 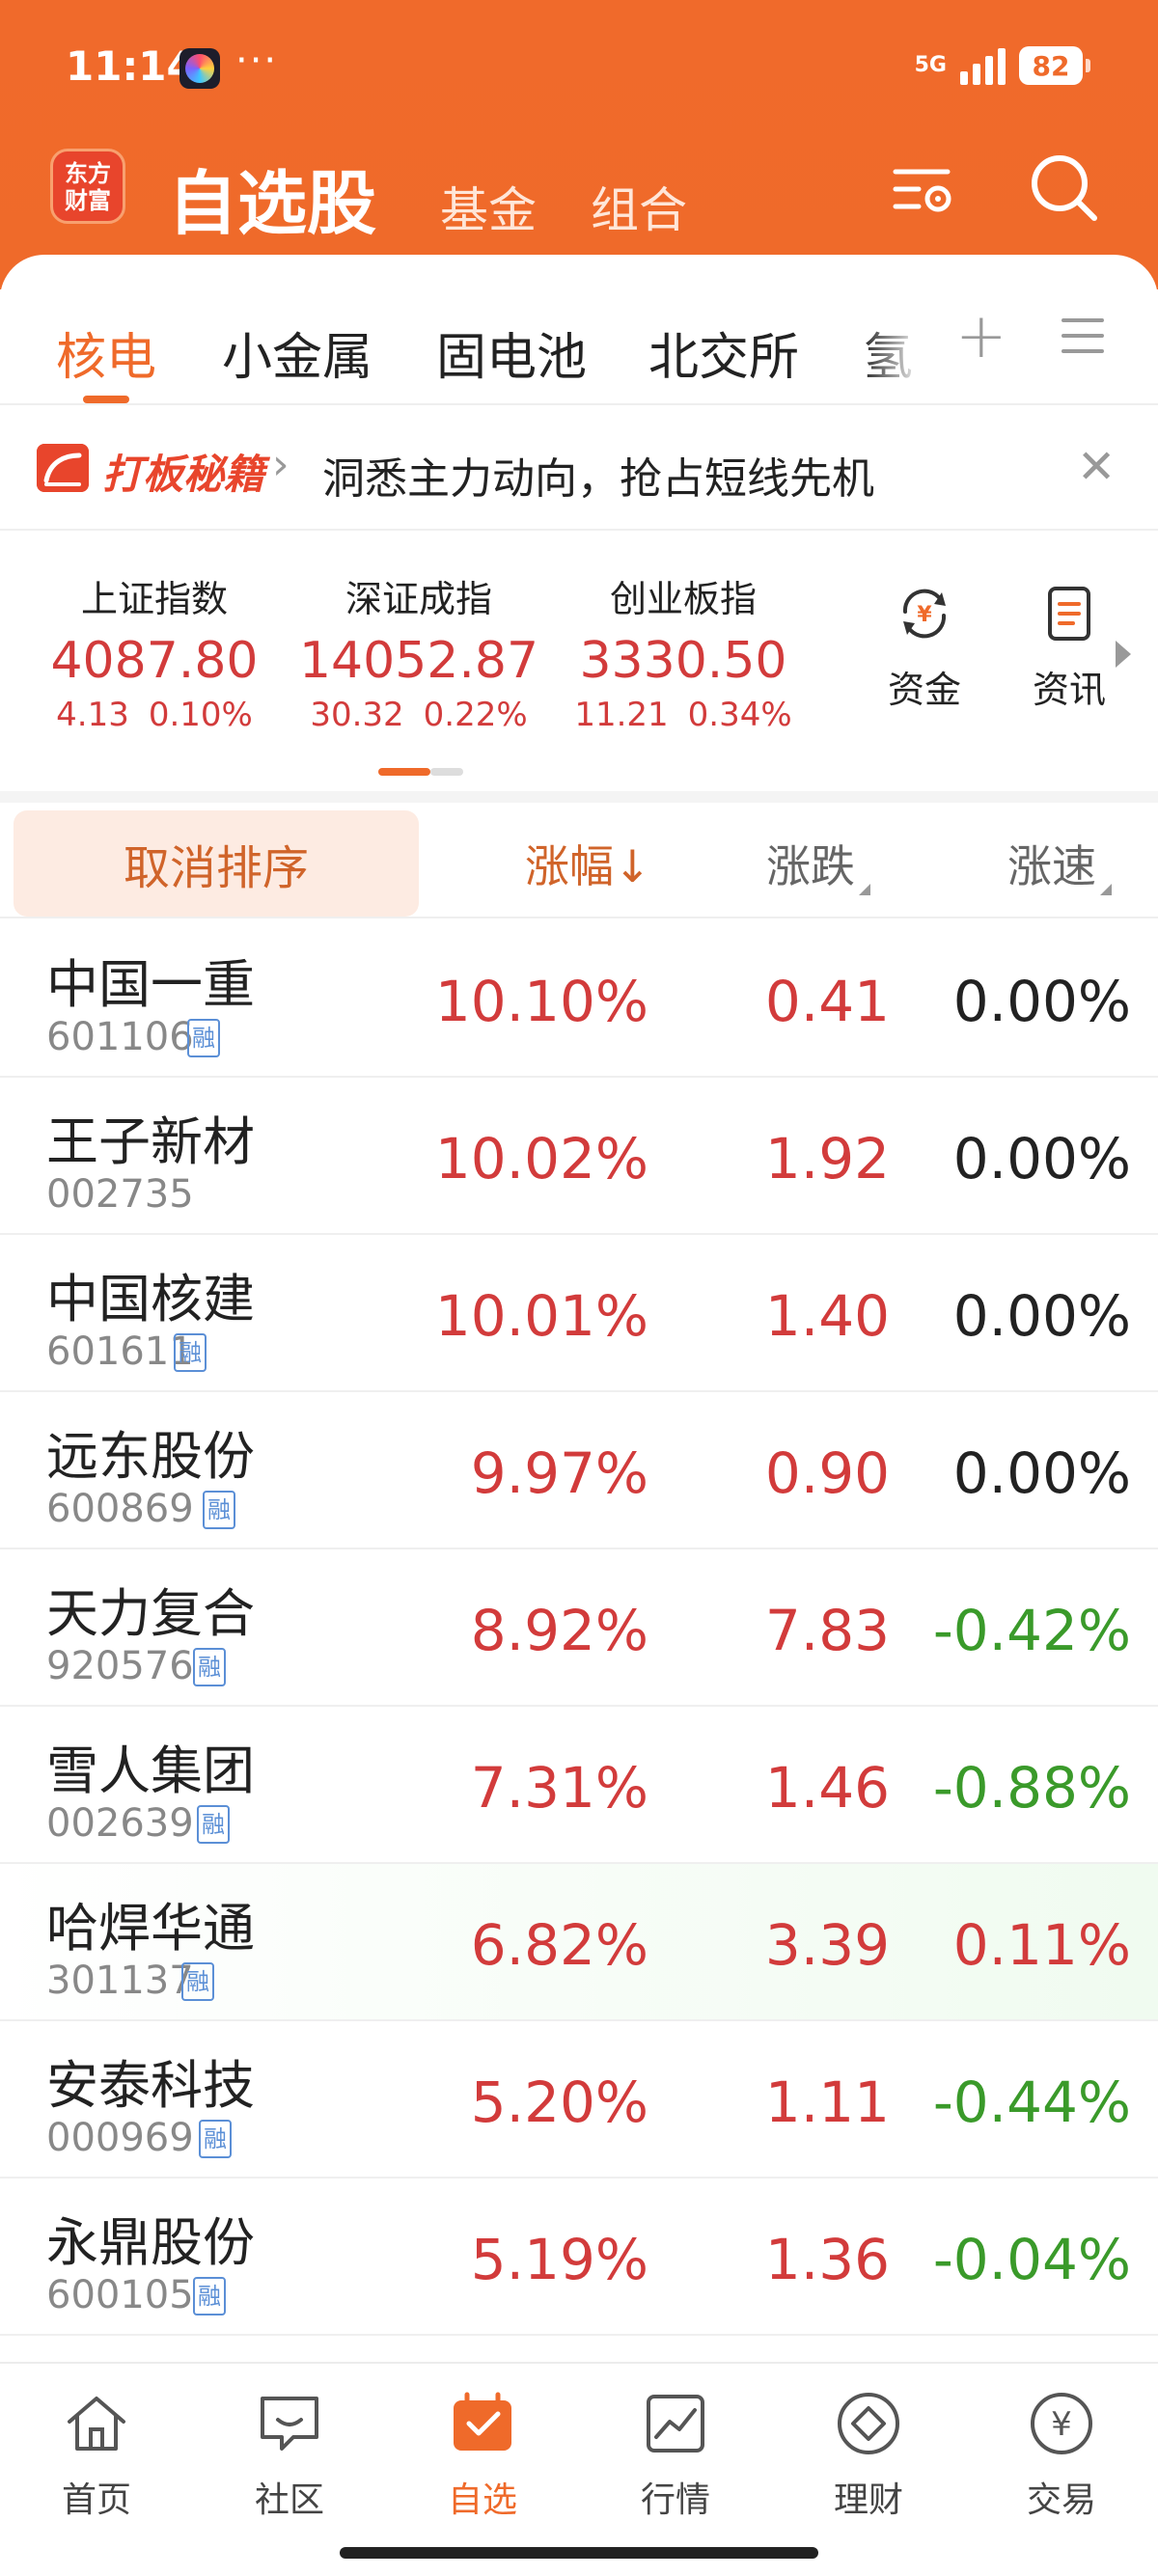 What do you see at coordinates (827, 1945) in the screenshot?
I see `price-change: 3.39` at bounding box center [827, 1945].